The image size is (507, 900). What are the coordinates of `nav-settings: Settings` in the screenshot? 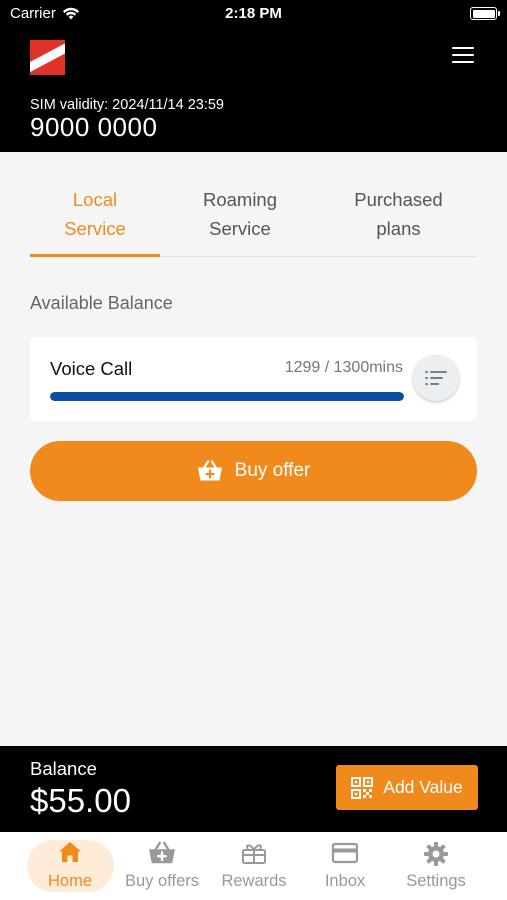 It's located at (436, 866).